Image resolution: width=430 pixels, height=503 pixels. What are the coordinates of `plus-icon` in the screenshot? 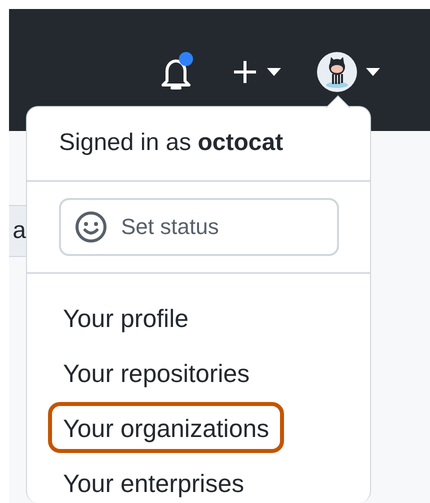 It's located at (245, 72).